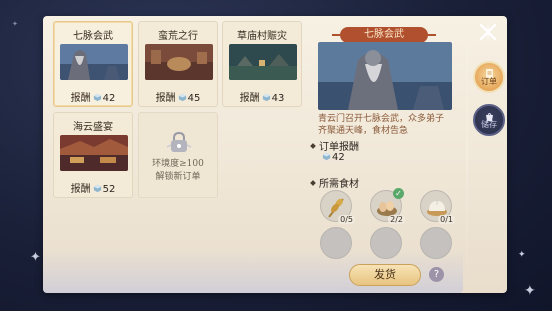 The image size is (552, 311). Describe the element at coordinates (346, 219) in the screenshot. I see `ingredient-count: 0/5` at that location.